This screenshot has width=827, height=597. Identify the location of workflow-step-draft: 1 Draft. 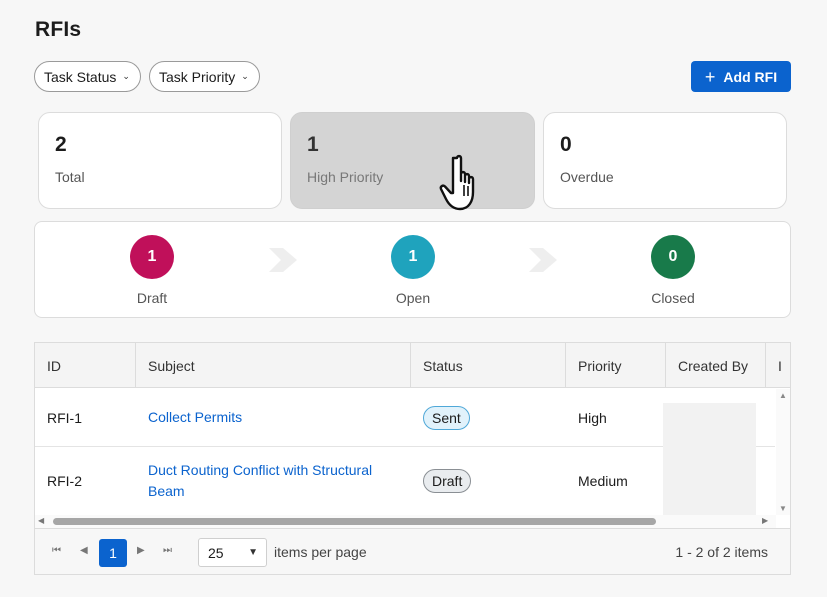
(152, 270).